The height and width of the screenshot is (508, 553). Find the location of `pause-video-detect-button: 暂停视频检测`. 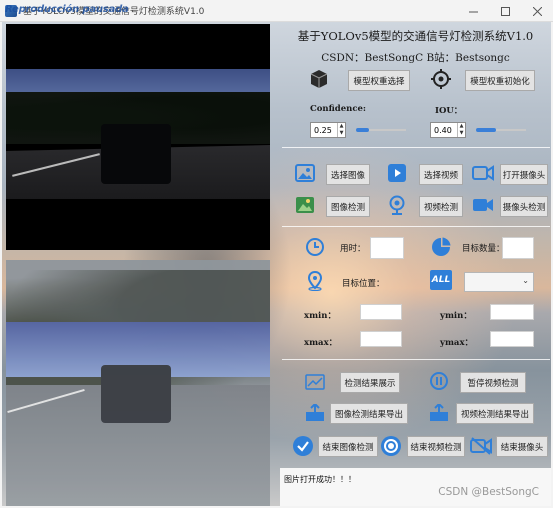

pause-video-detect-button: 暂停视频检测 is located at coordinates (493, 382).